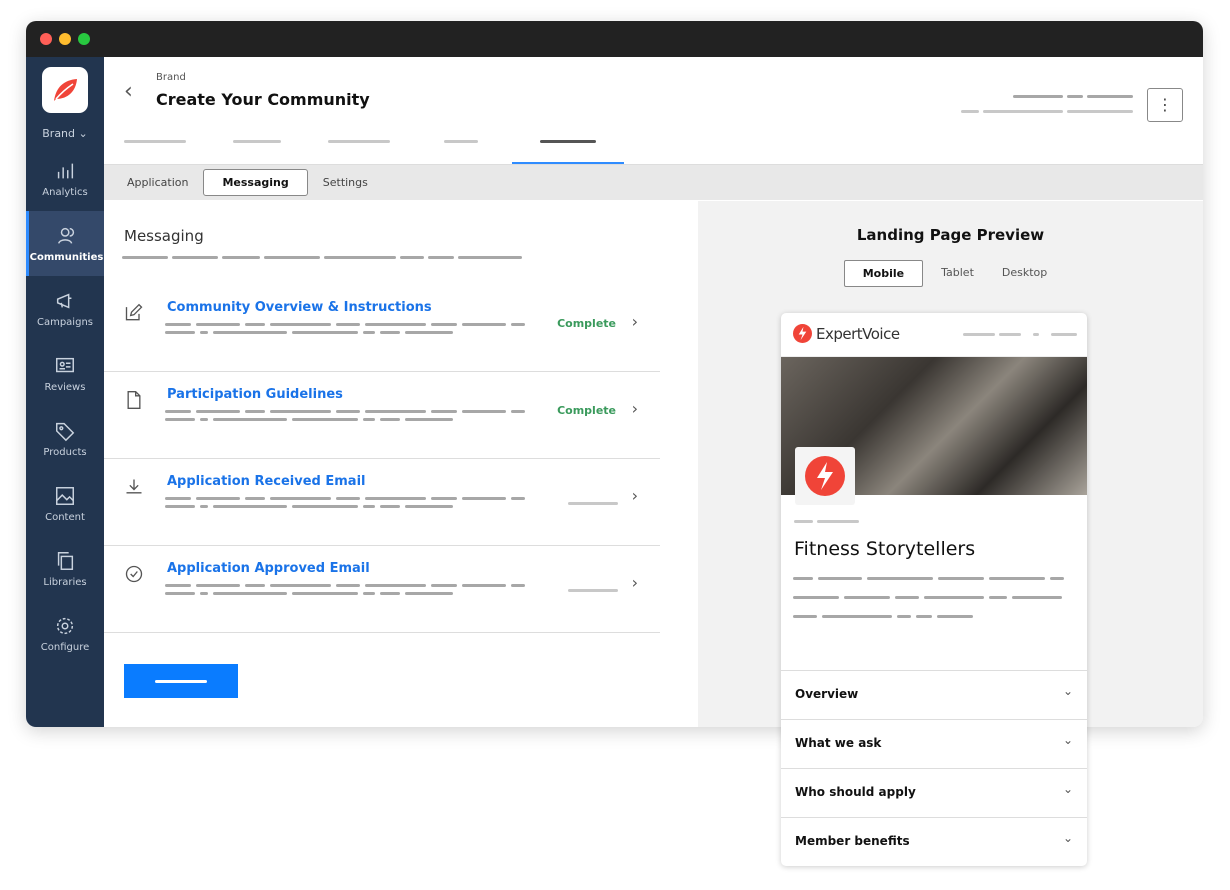 Image resolution: width=1230 pixels, height=890 pixels. I want to click on messaging-item-title: Application Received Email, so click(266, 481).